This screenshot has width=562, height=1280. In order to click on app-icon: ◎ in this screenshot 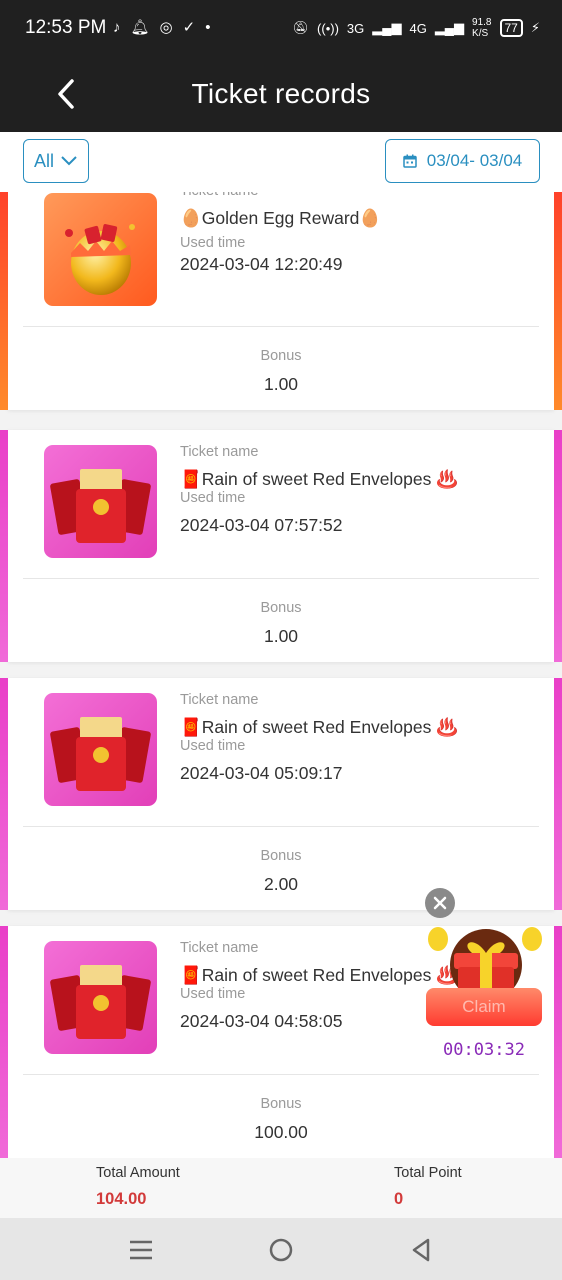, I will do `click(166, 27)`.